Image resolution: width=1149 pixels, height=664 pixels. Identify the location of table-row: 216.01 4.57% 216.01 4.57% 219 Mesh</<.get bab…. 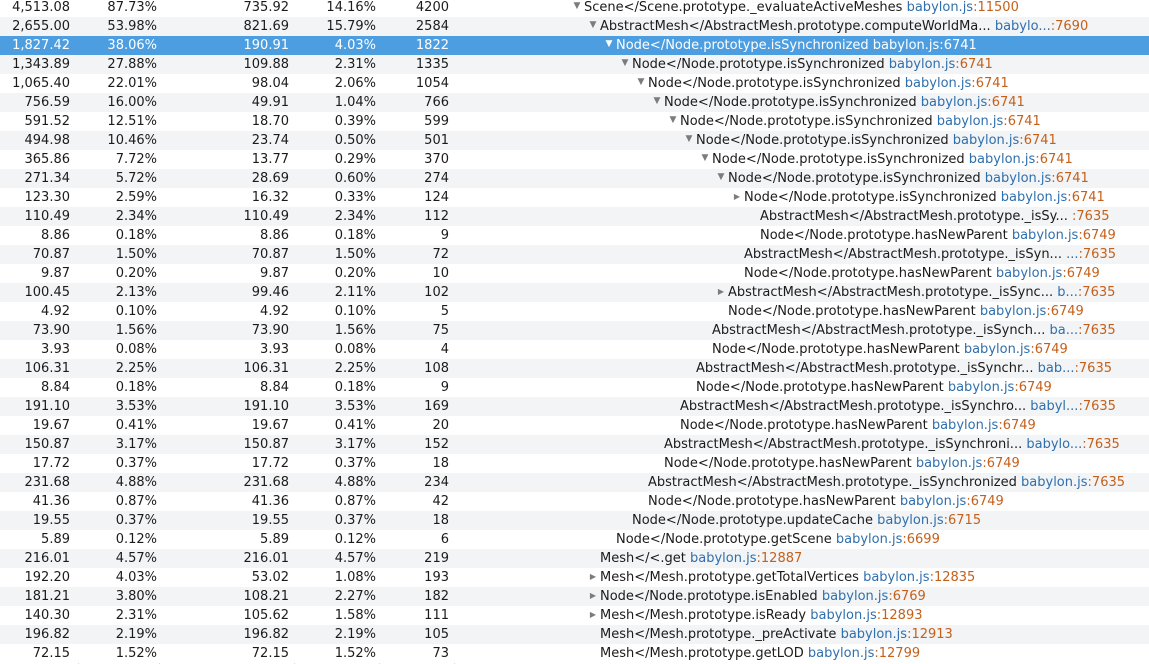
(574, 558).